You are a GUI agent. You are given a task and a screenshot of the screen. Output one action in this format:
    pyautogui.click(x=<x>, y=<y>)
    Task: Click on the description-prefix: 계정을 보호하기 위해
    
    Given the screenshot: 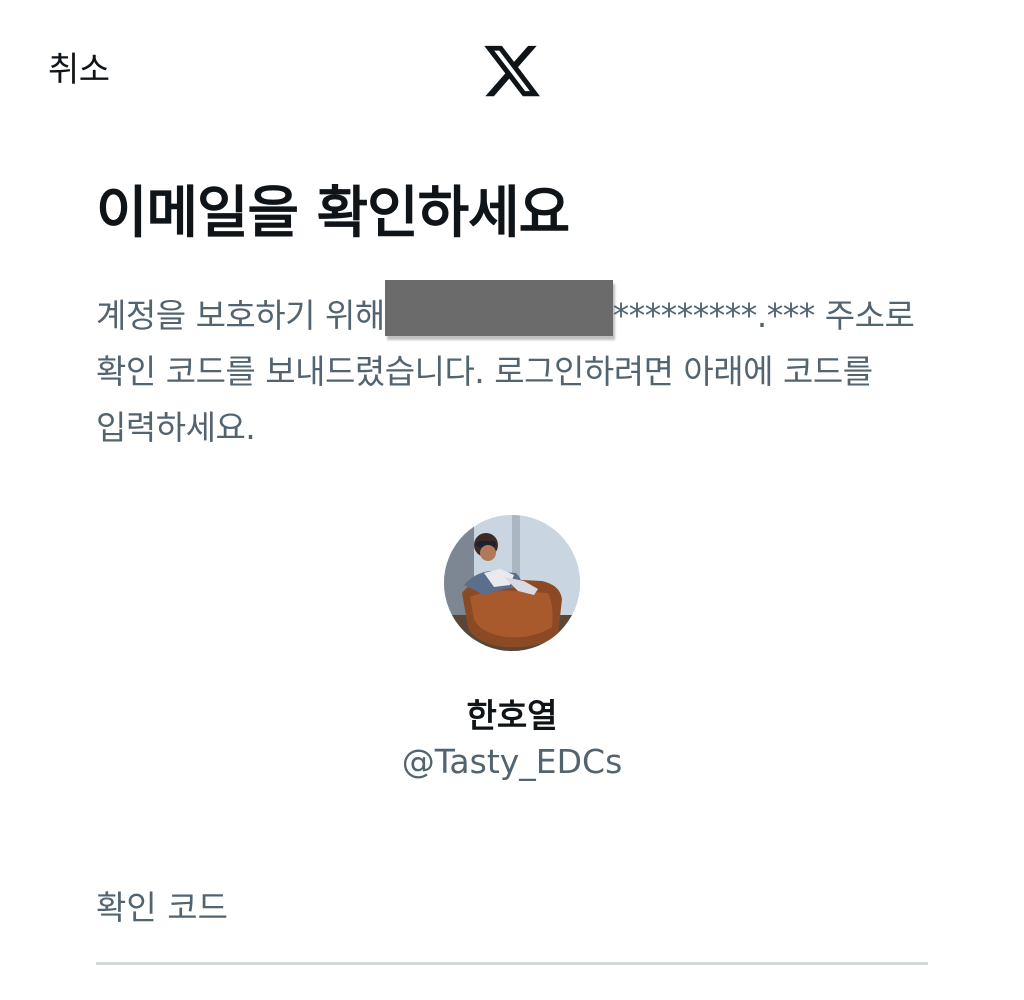 What is the action you would take?
    pyautogui.click(x=240, y=315)
    